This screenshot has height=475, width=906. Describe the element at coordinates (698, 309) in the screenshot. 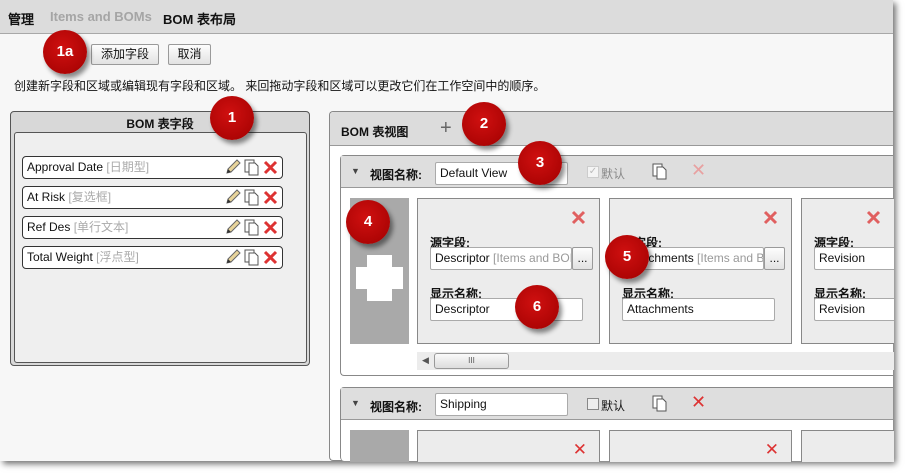

I see `display-name-input: Attachments` at that location.